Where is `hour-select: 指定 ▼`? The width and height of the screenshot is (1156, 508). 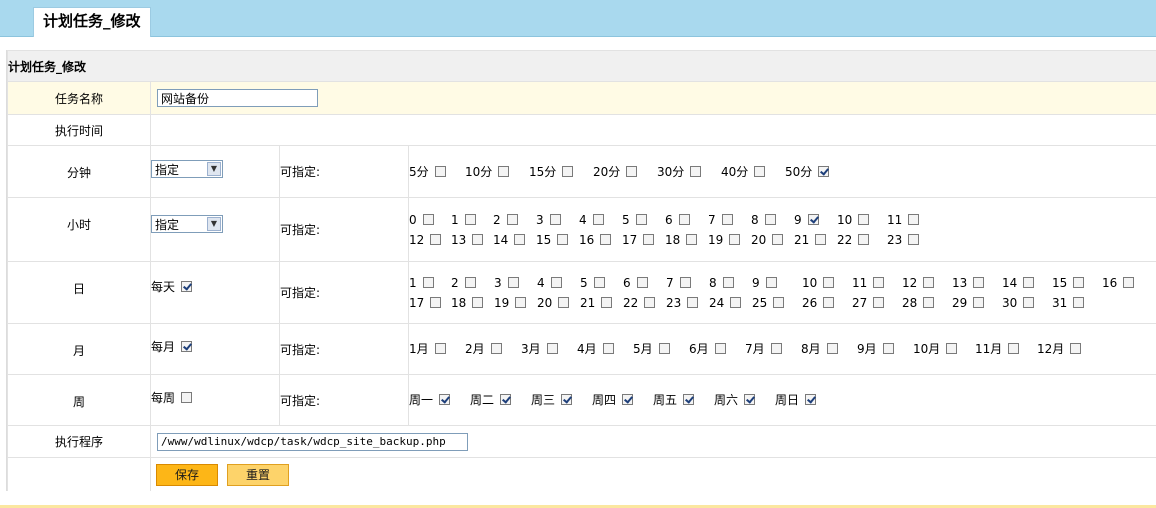 hour-select: 指定 ▼ is located at coordinates (187, 223).